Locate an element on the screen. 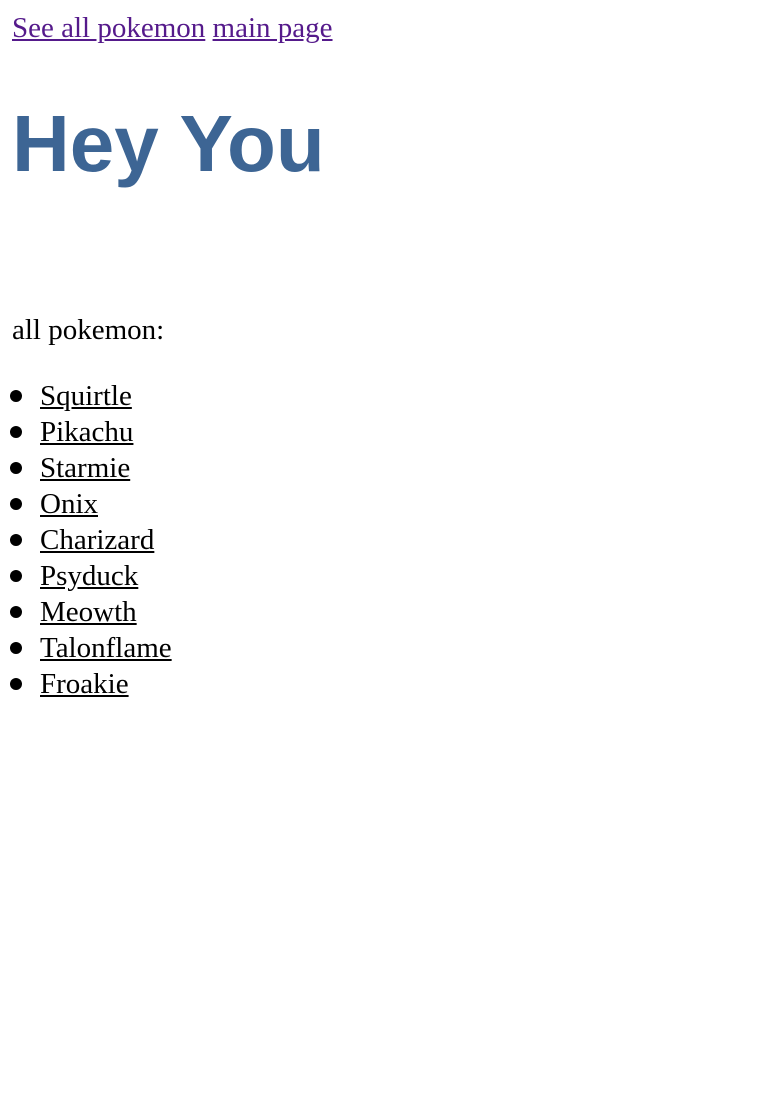  list-item: Pikachu is located at coordinates (86, 432).